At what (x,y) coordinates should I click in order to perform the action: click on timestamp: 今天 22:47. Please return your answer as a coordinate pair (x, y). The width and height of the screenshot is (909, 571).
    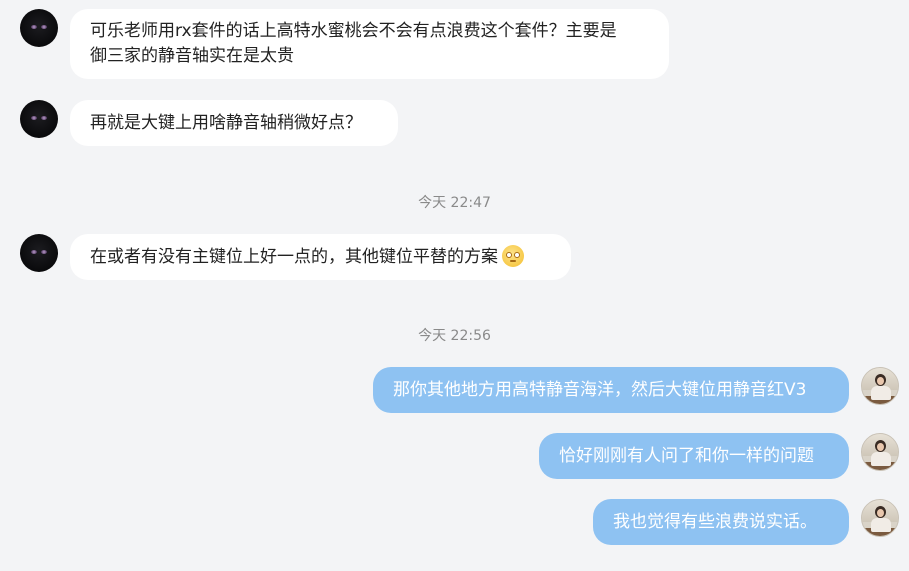
    Looking at the image, I should click on (454, 203).